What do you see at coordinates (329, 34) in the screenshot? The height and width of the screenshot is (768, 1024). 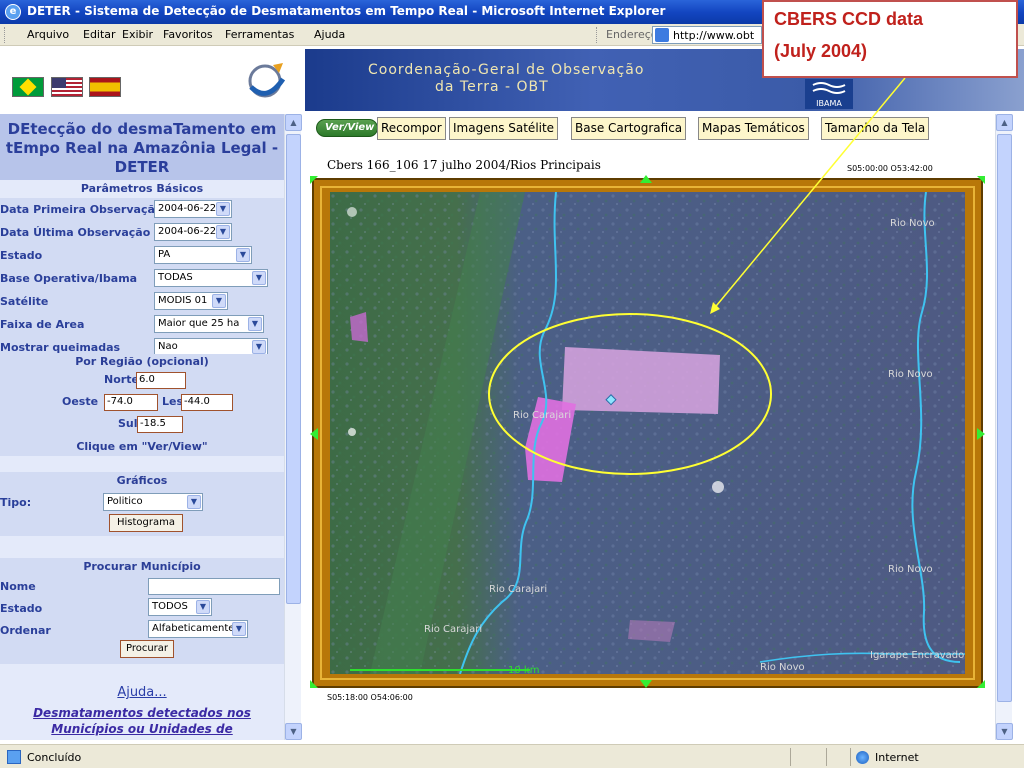 I see `menu-ajuda: Ajuda` at bounding box center [329, 34].